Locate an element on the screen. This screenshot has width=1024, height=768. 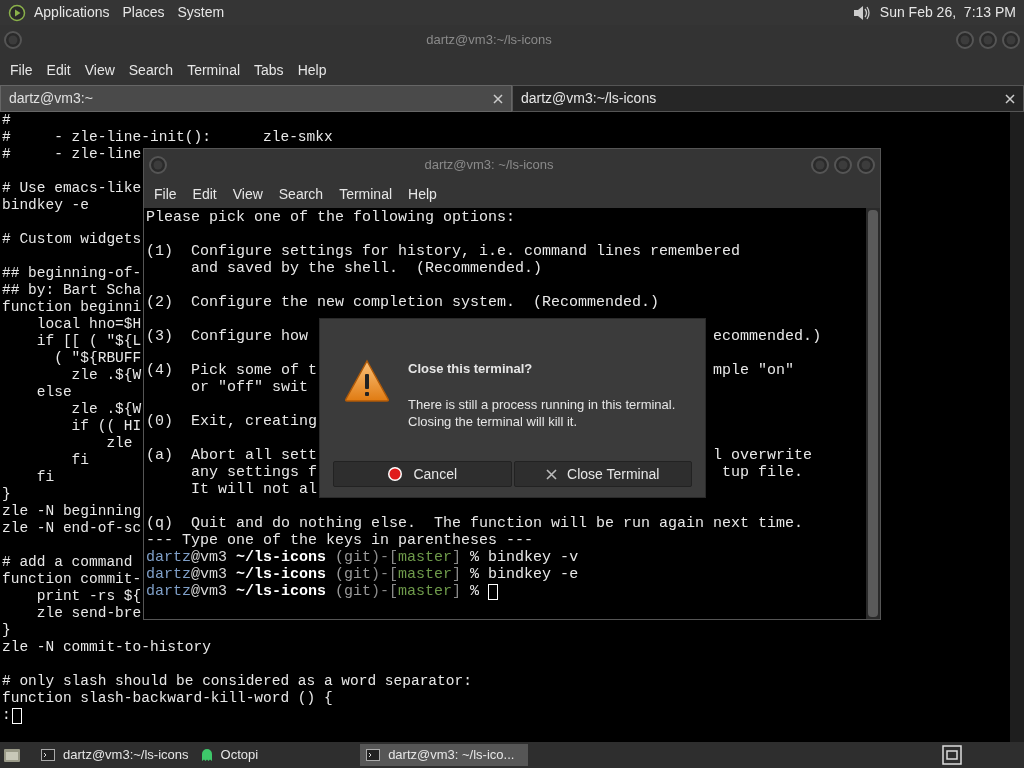
close-terminal-button: Close Terminal is located at coordinates (602, 474).